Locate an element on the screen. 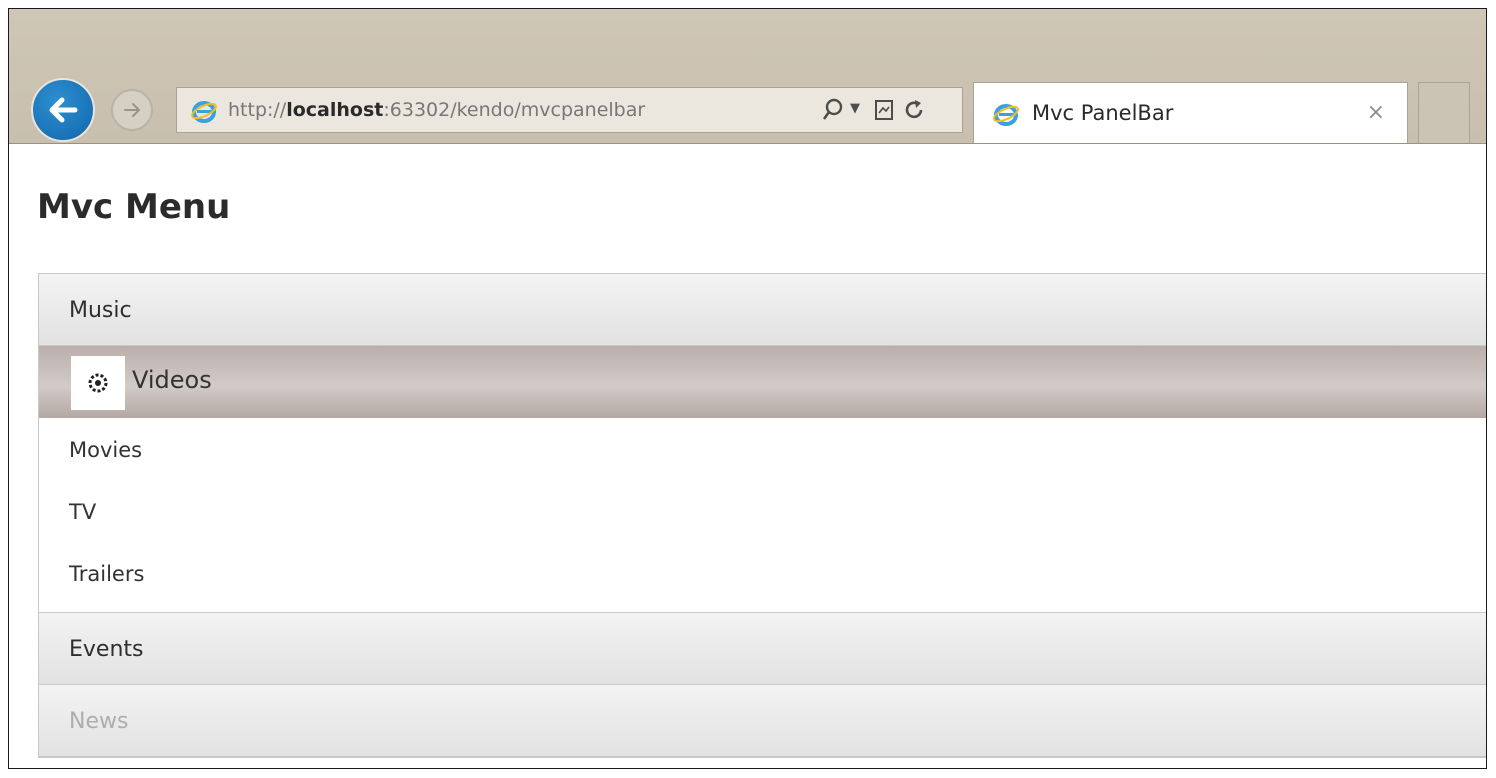 This screenshot has width=1496, height=778. address-tools: ▼ is located at coordinates (889, 112).